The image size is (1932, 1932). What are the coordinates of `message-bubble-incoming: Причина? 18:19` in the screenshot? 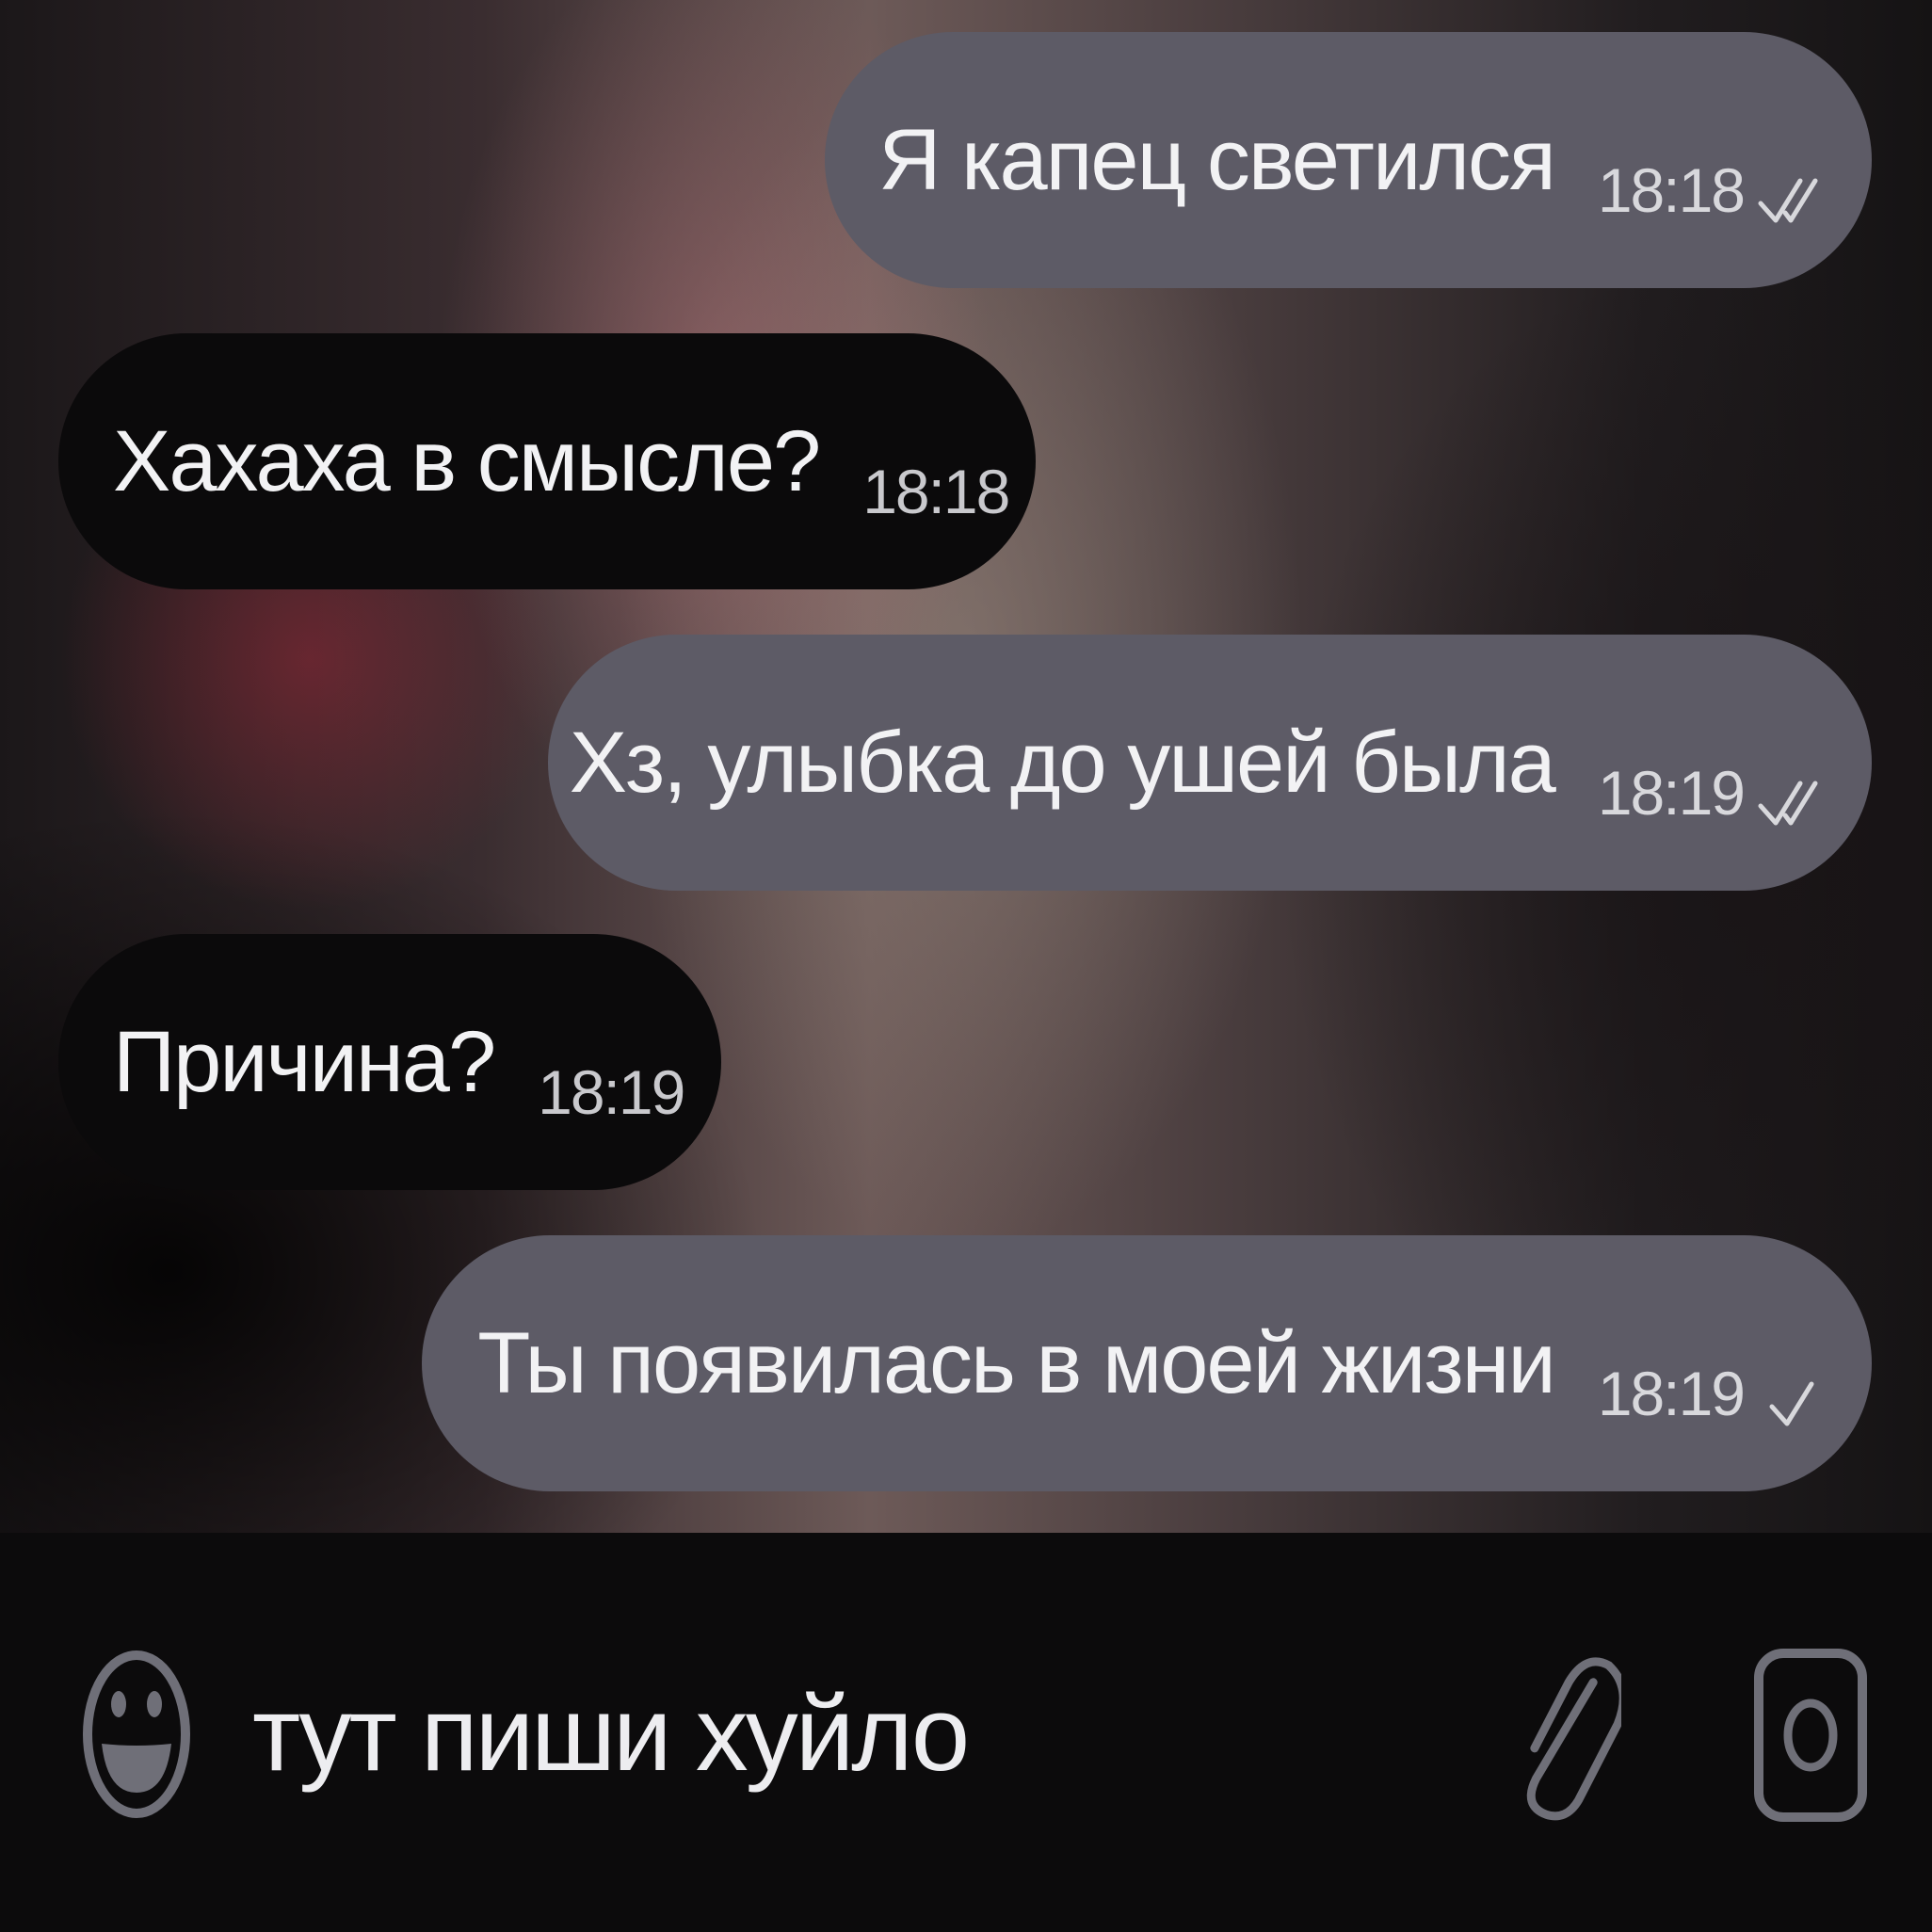 It's located at (389, 1062).